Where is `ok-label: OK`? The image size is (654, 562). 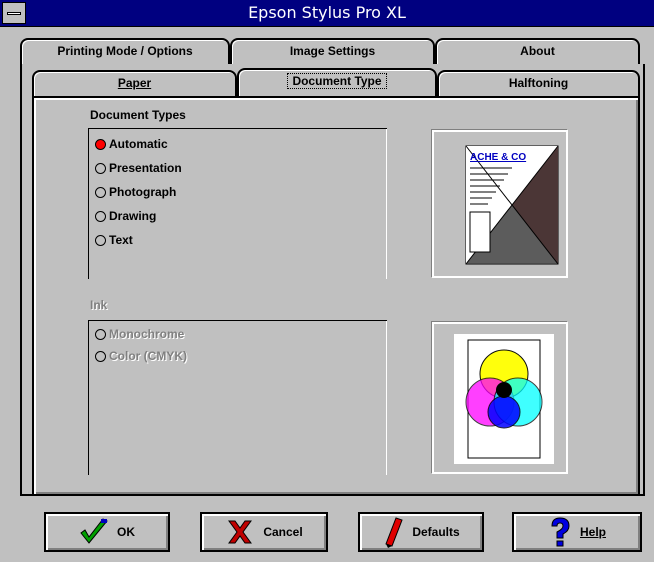
ok-label: OK is located at coordinates (126, 532).